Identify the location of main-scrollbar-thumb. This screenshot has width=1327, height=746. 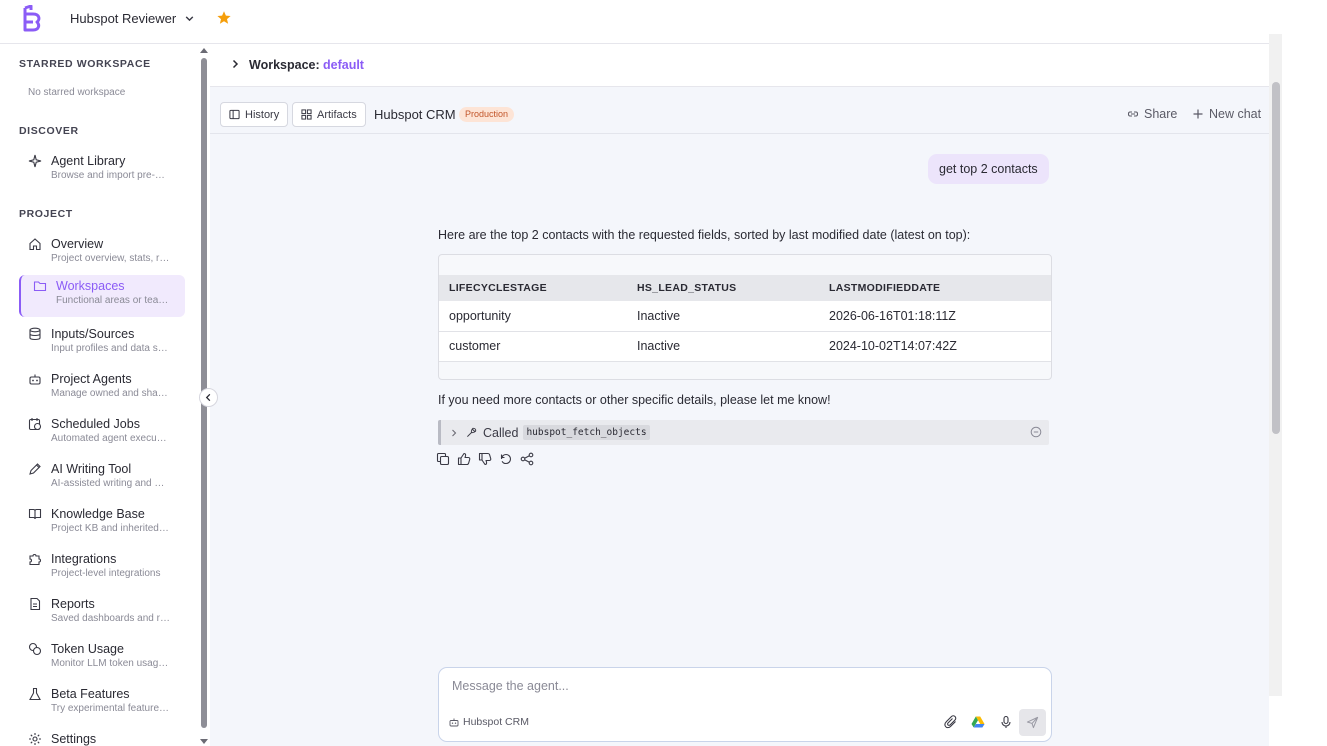
(1276, 258).